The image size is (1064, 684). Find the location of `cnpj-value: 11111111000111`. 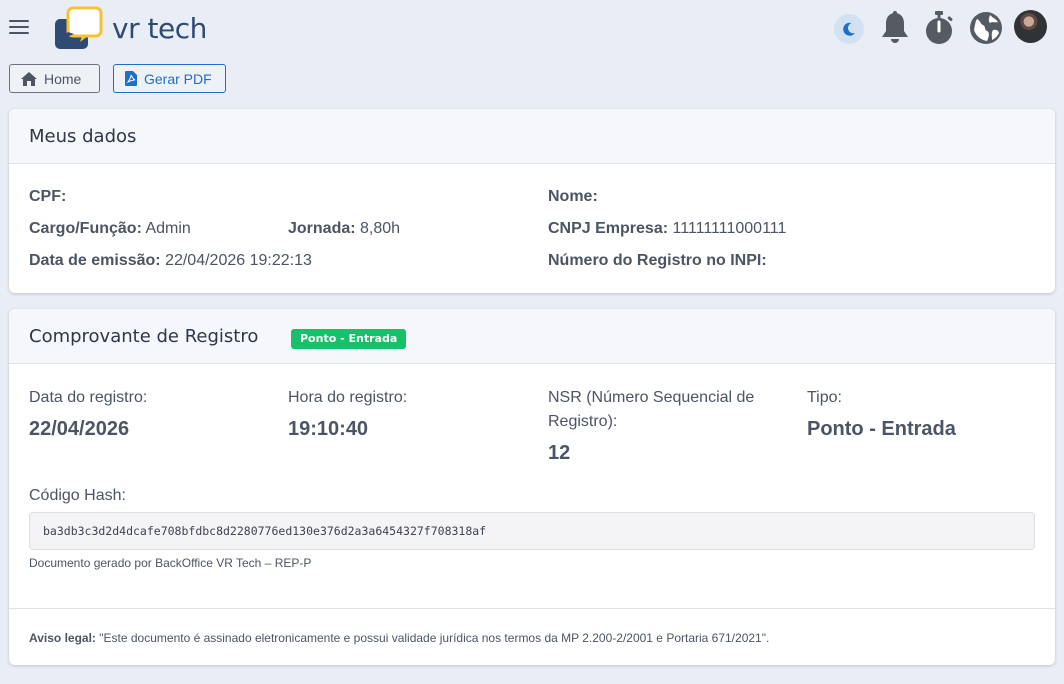

cnpj-value: 11111111000111 is located at coordinates (729, 228).